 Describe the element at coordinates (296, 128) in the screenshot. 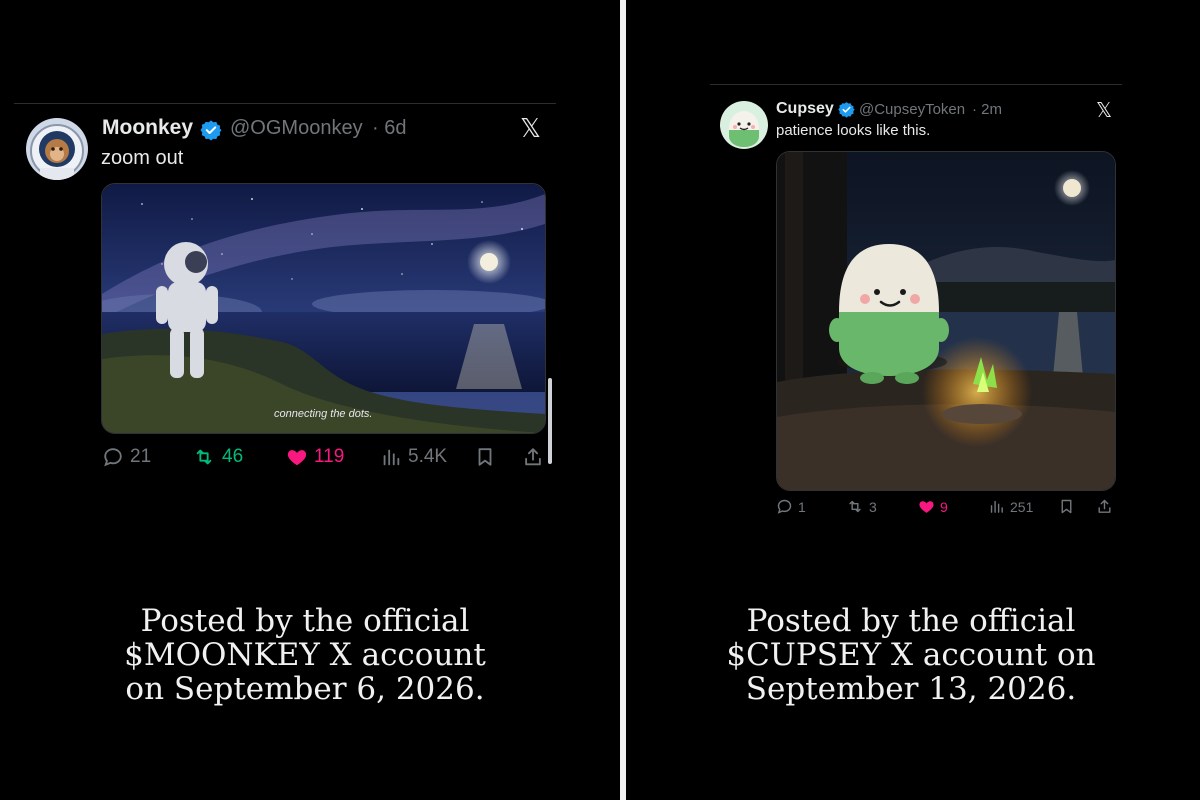

I see `handle: @OGMoonkey` at that location.